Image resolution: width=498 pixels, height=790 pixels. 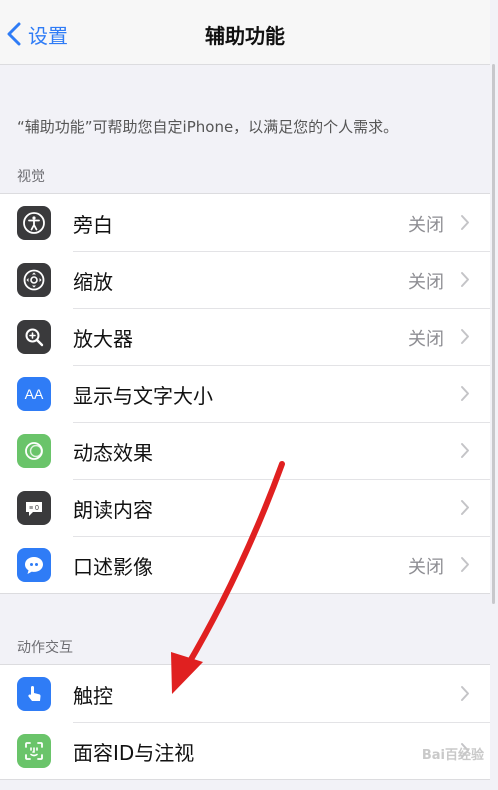 I want to click on spoken-content-icon: ≡ 0, so click(x=34, y=508).